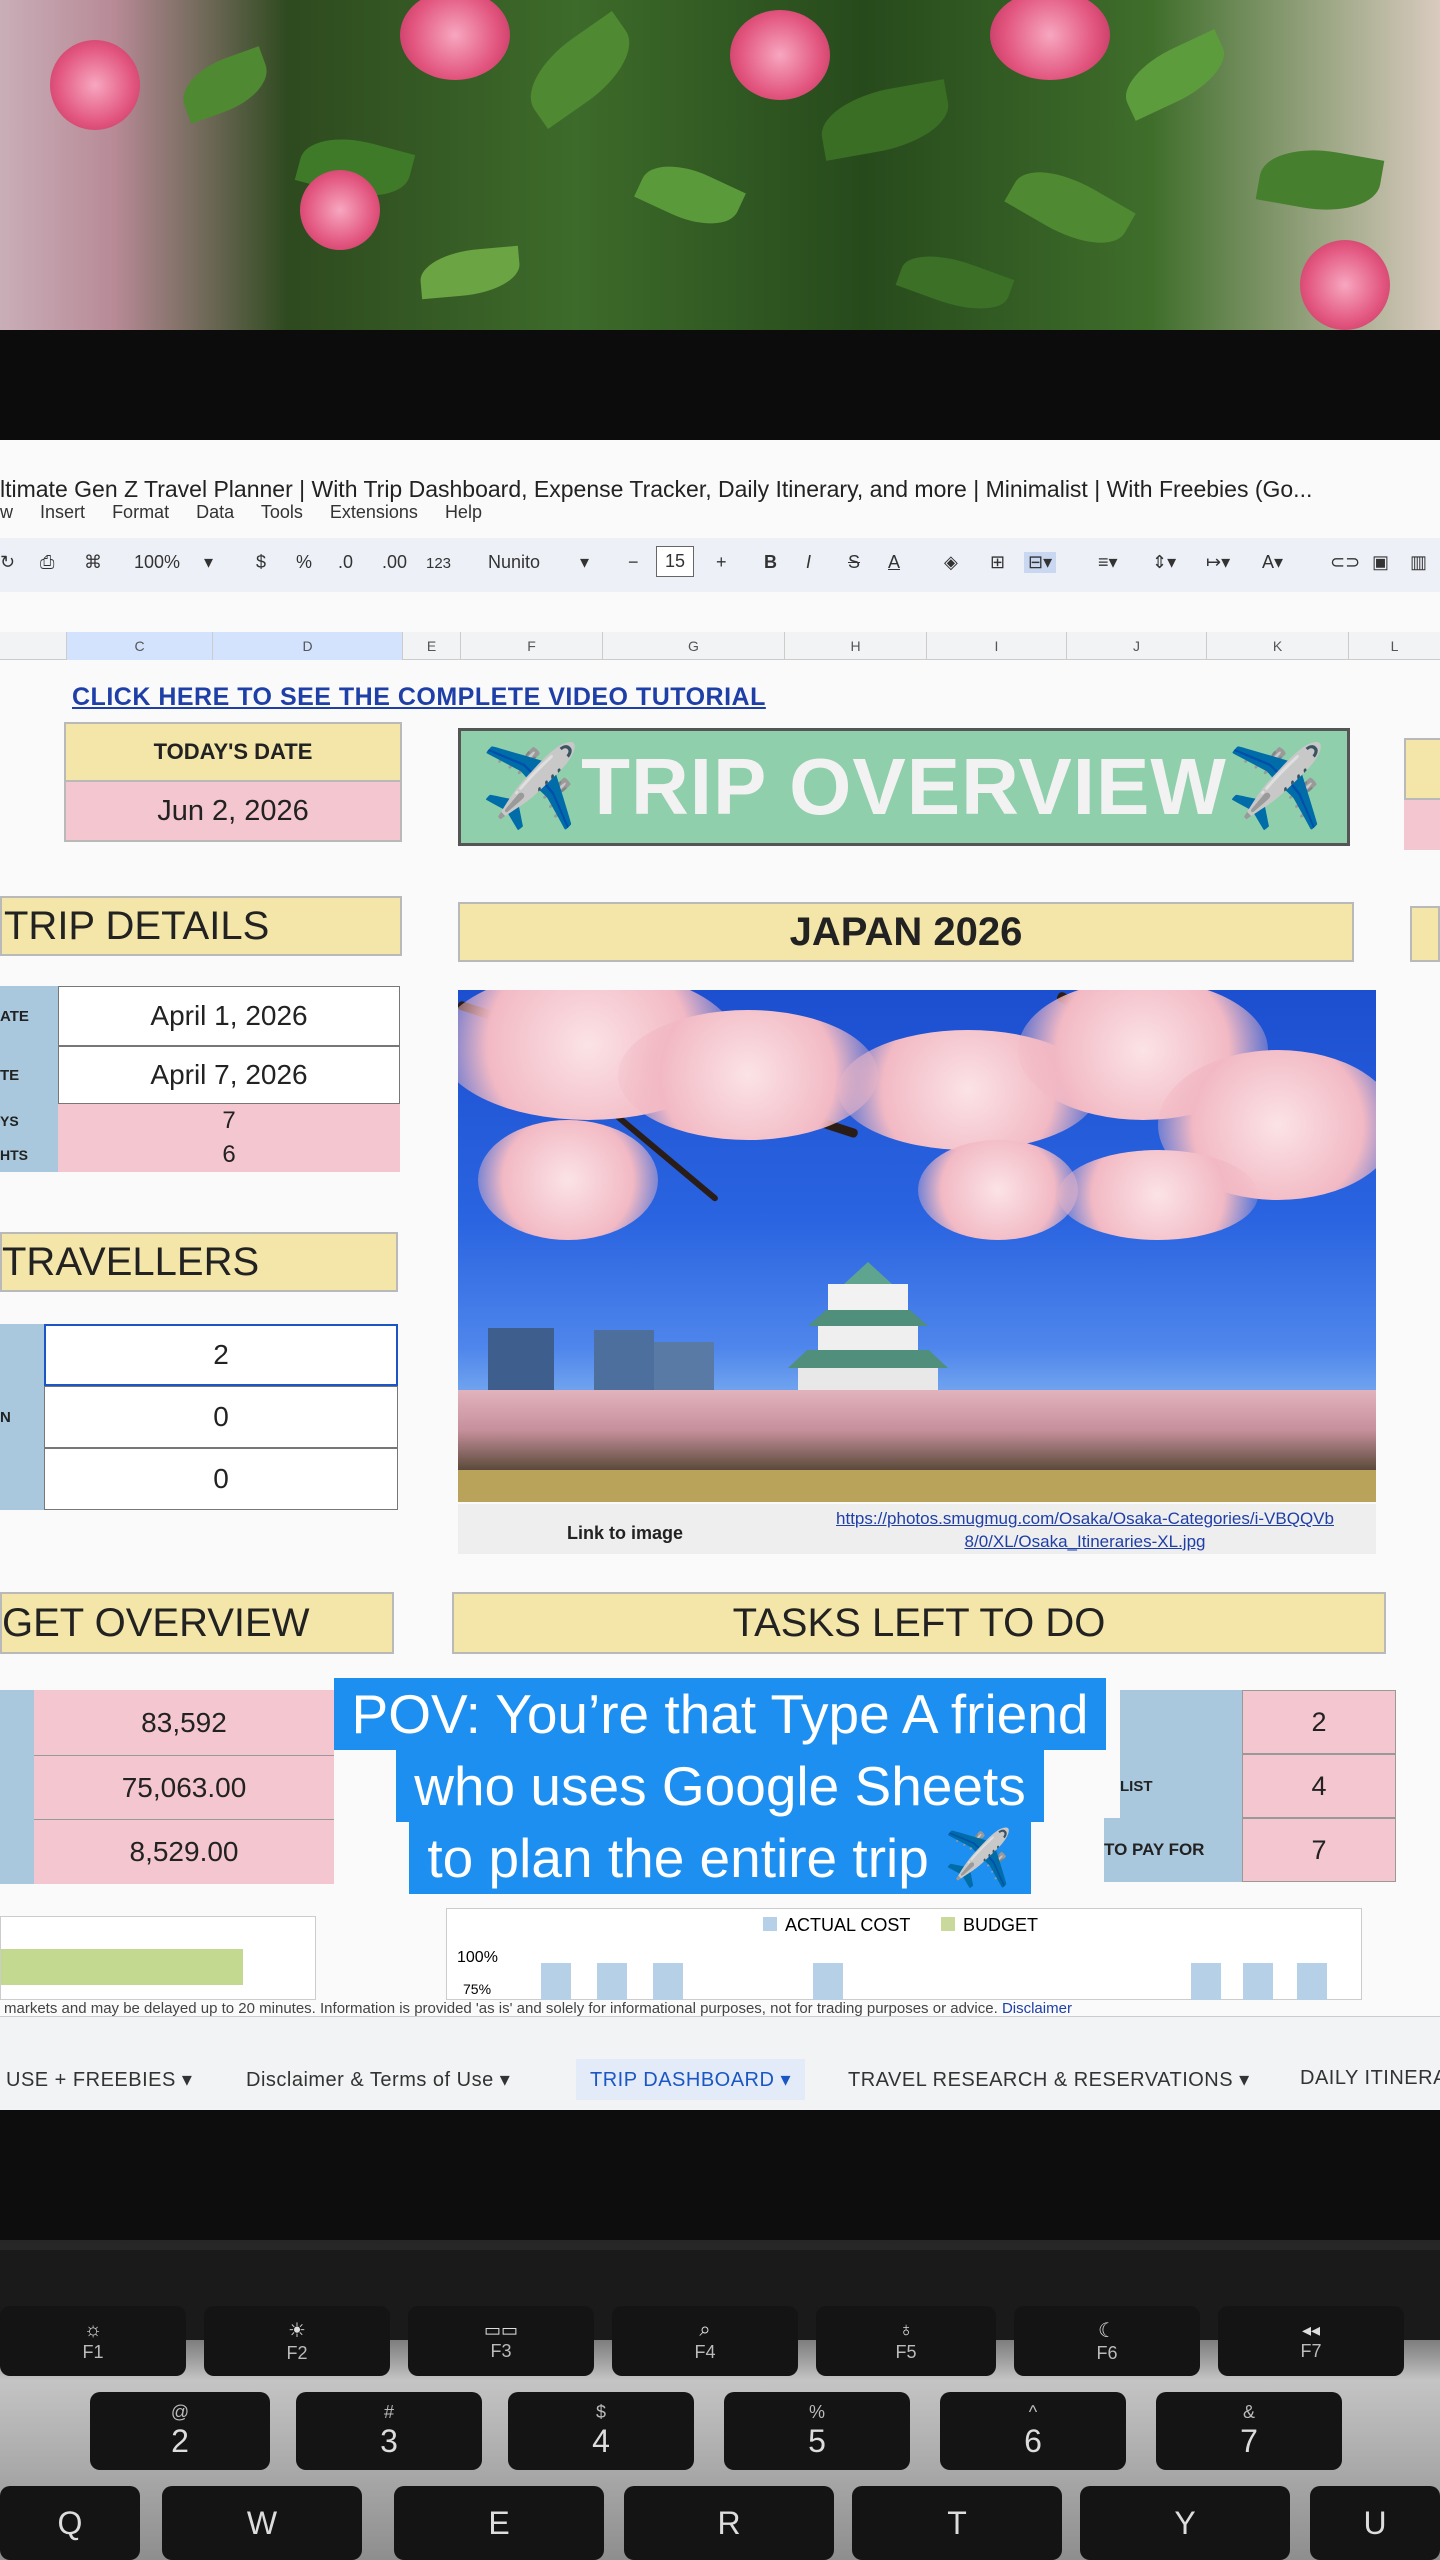  What do you see at coordinates (1037, 2008) in the screenshot?
I see `disclaimer-link: Disclaimer` at bounding box center [1037, 2008].